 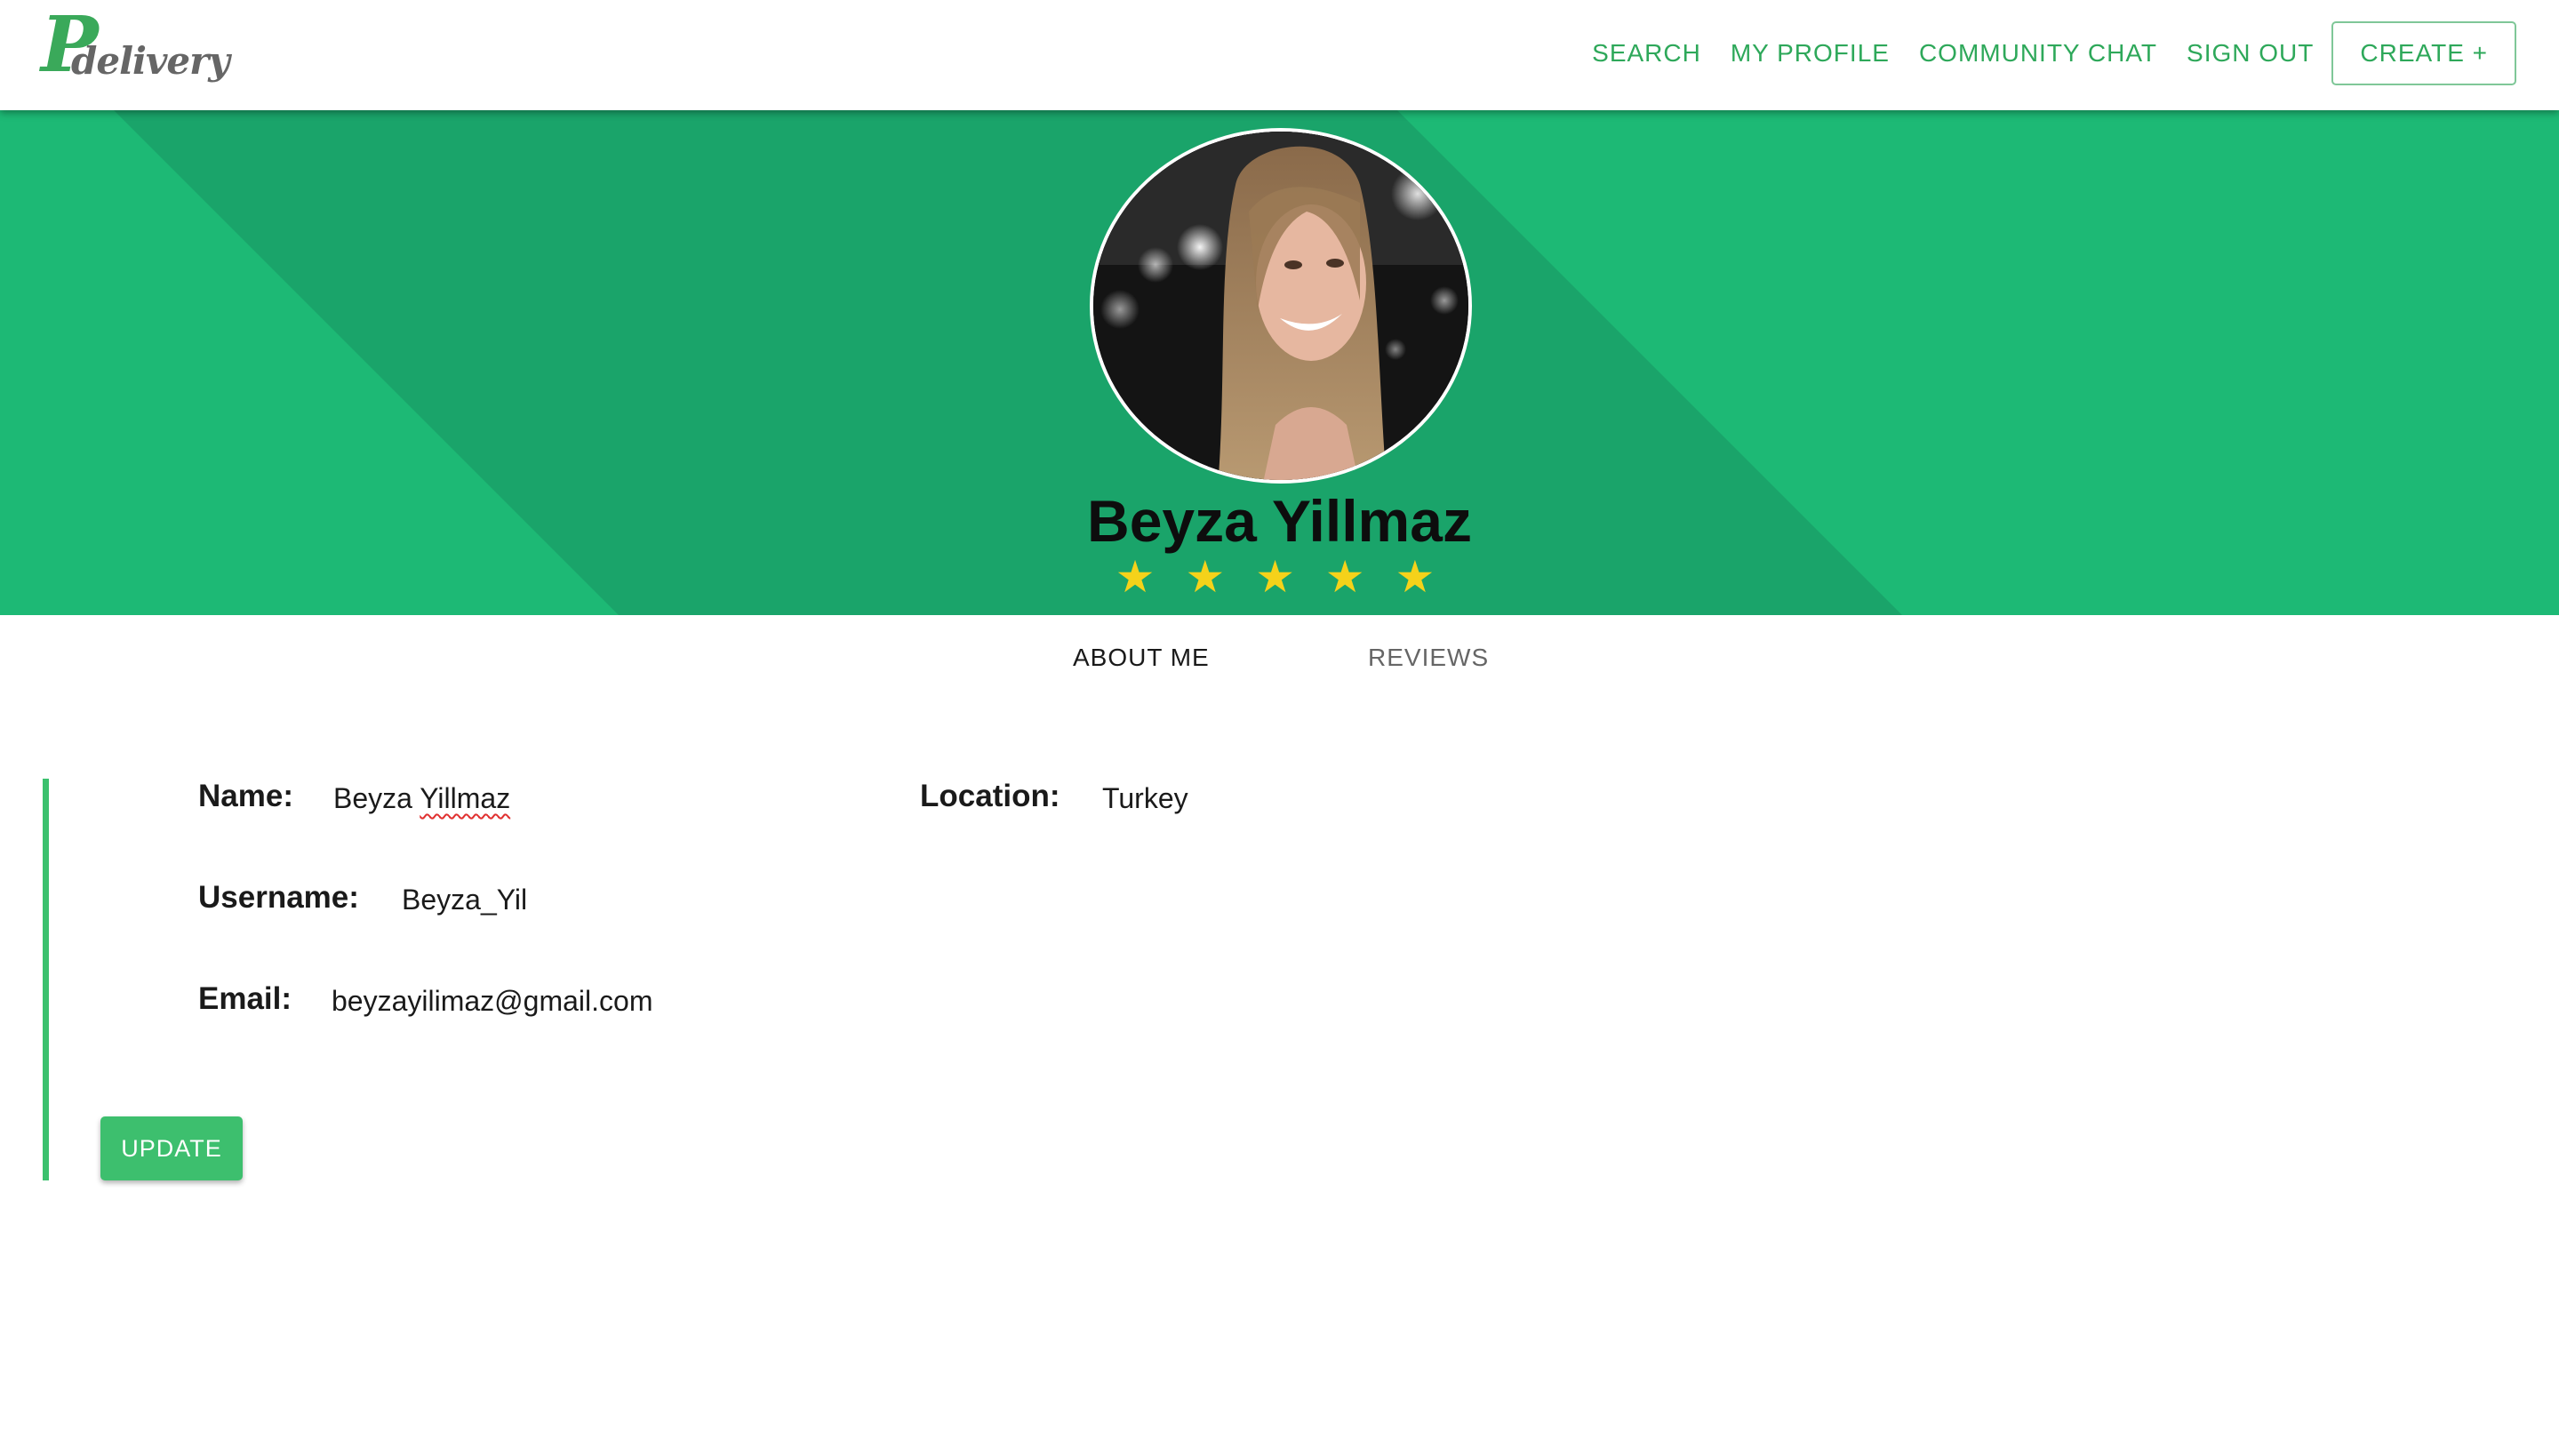 What do you see at coordinates (492, 1001) in the screenshot?
I see `email-value: beyzayilimaz@gmail.com` at bounding box center [492, 1001].